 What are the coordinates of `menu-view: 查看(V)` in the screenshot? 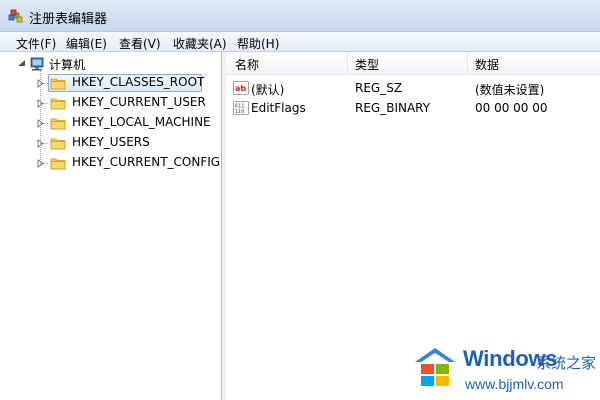 It's located at (140, 43).